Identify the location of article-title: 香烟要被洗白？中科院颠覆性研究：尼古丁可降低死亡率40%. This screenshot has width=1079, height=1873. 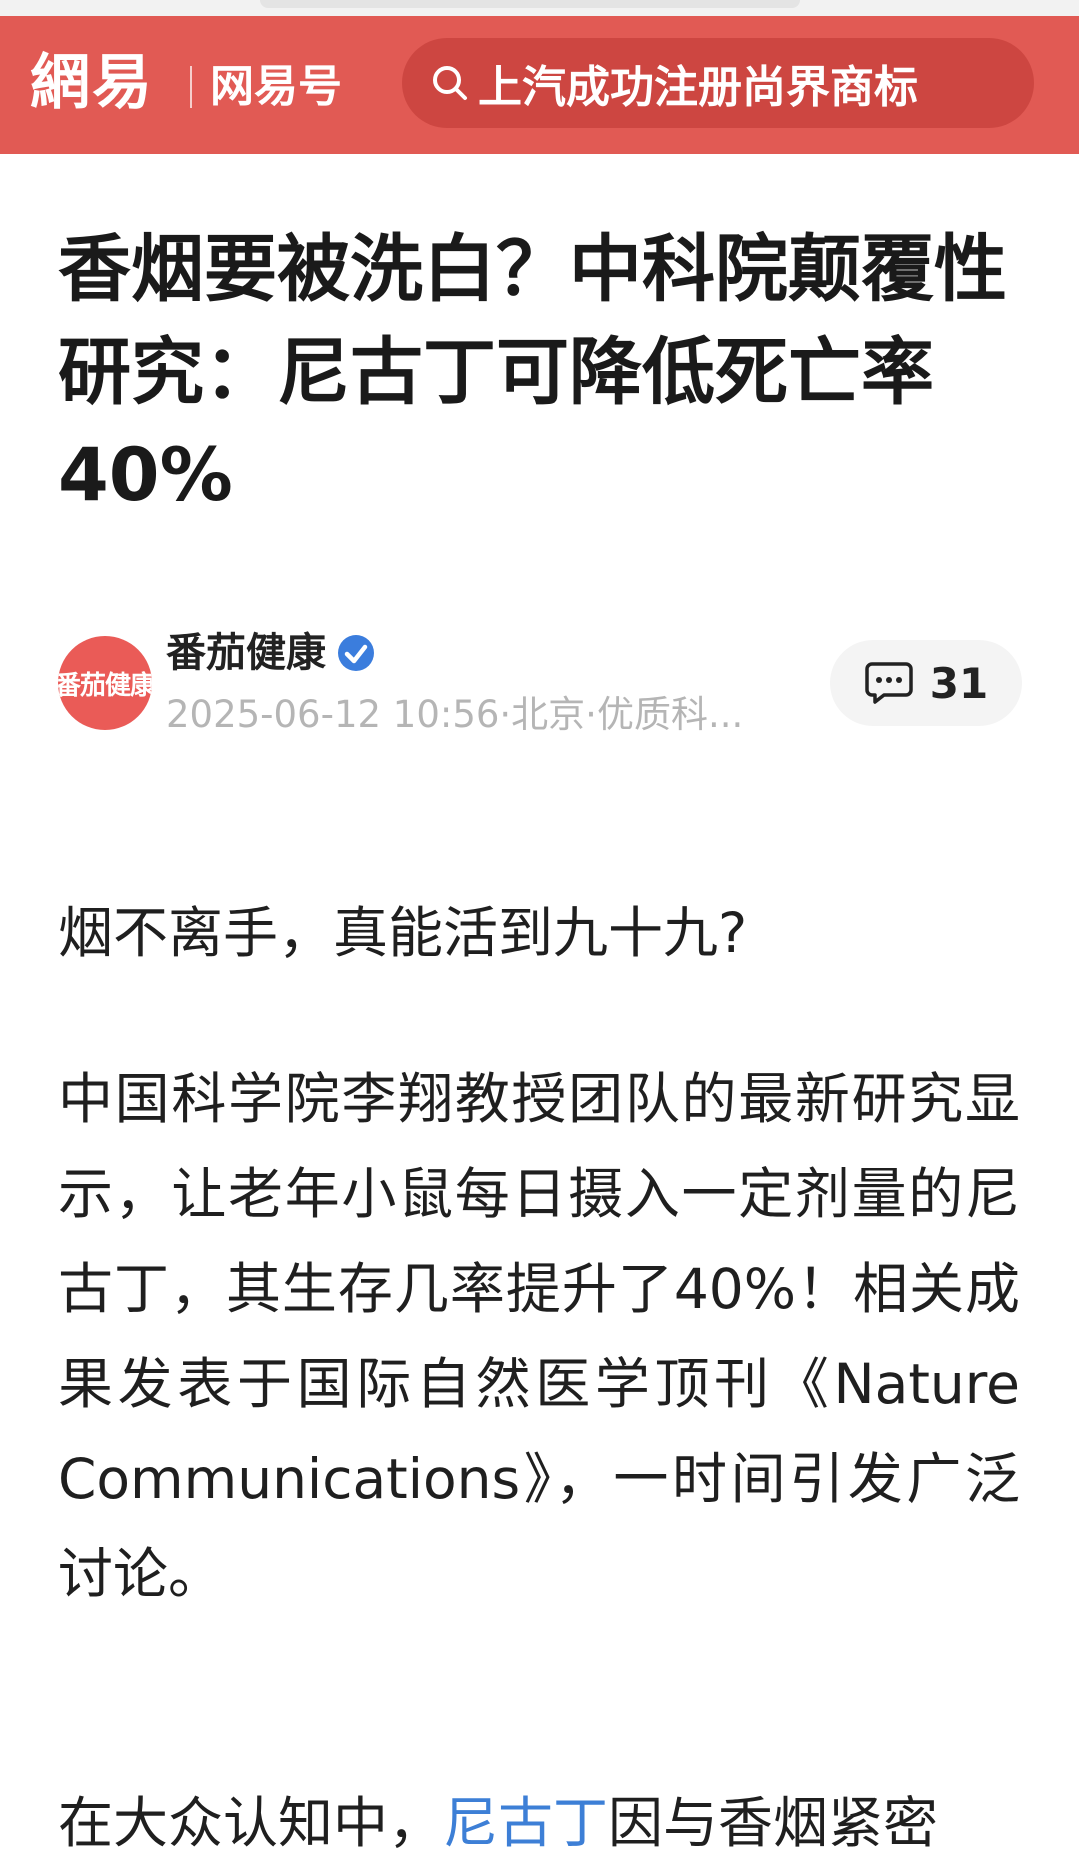
(532, 372).